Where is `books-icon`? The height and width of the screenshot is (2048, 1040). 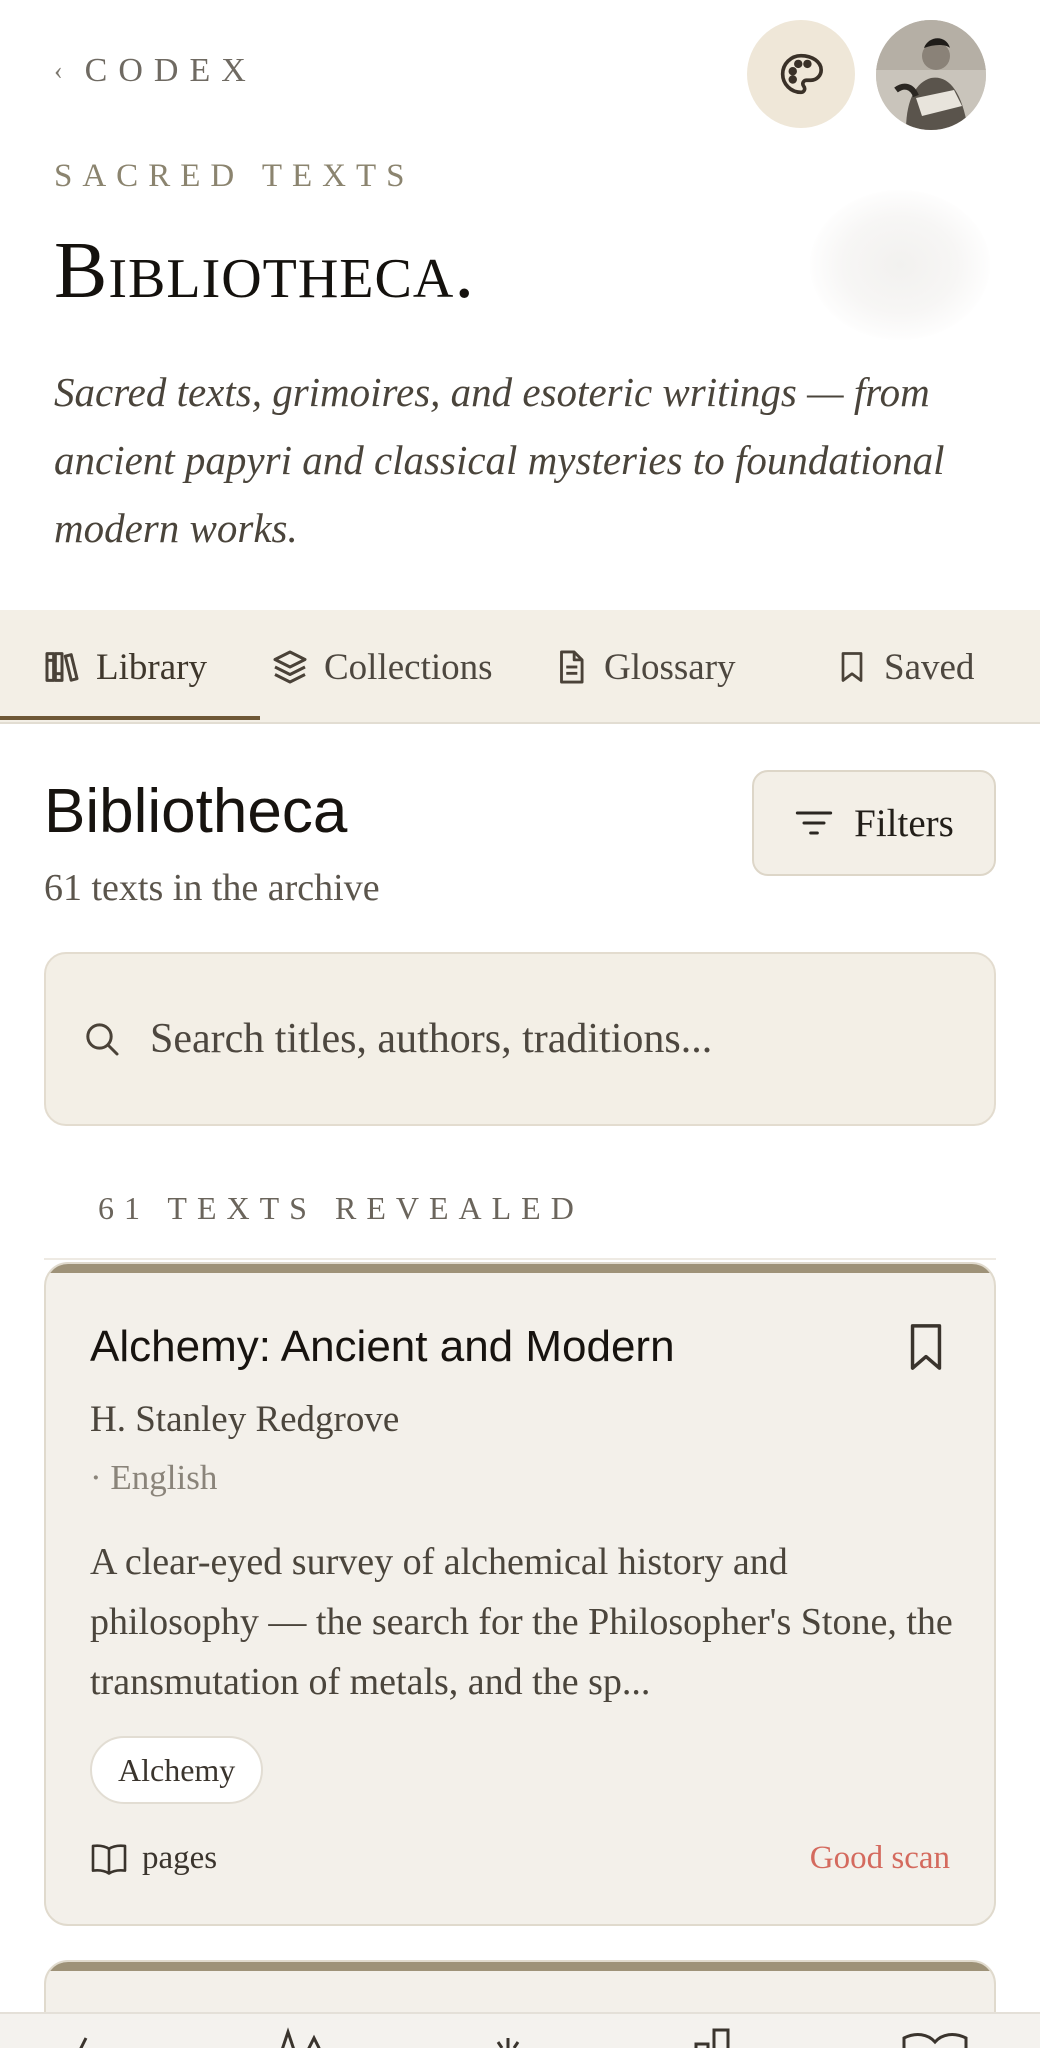
books-icon is located at coordinates (712, 2038).